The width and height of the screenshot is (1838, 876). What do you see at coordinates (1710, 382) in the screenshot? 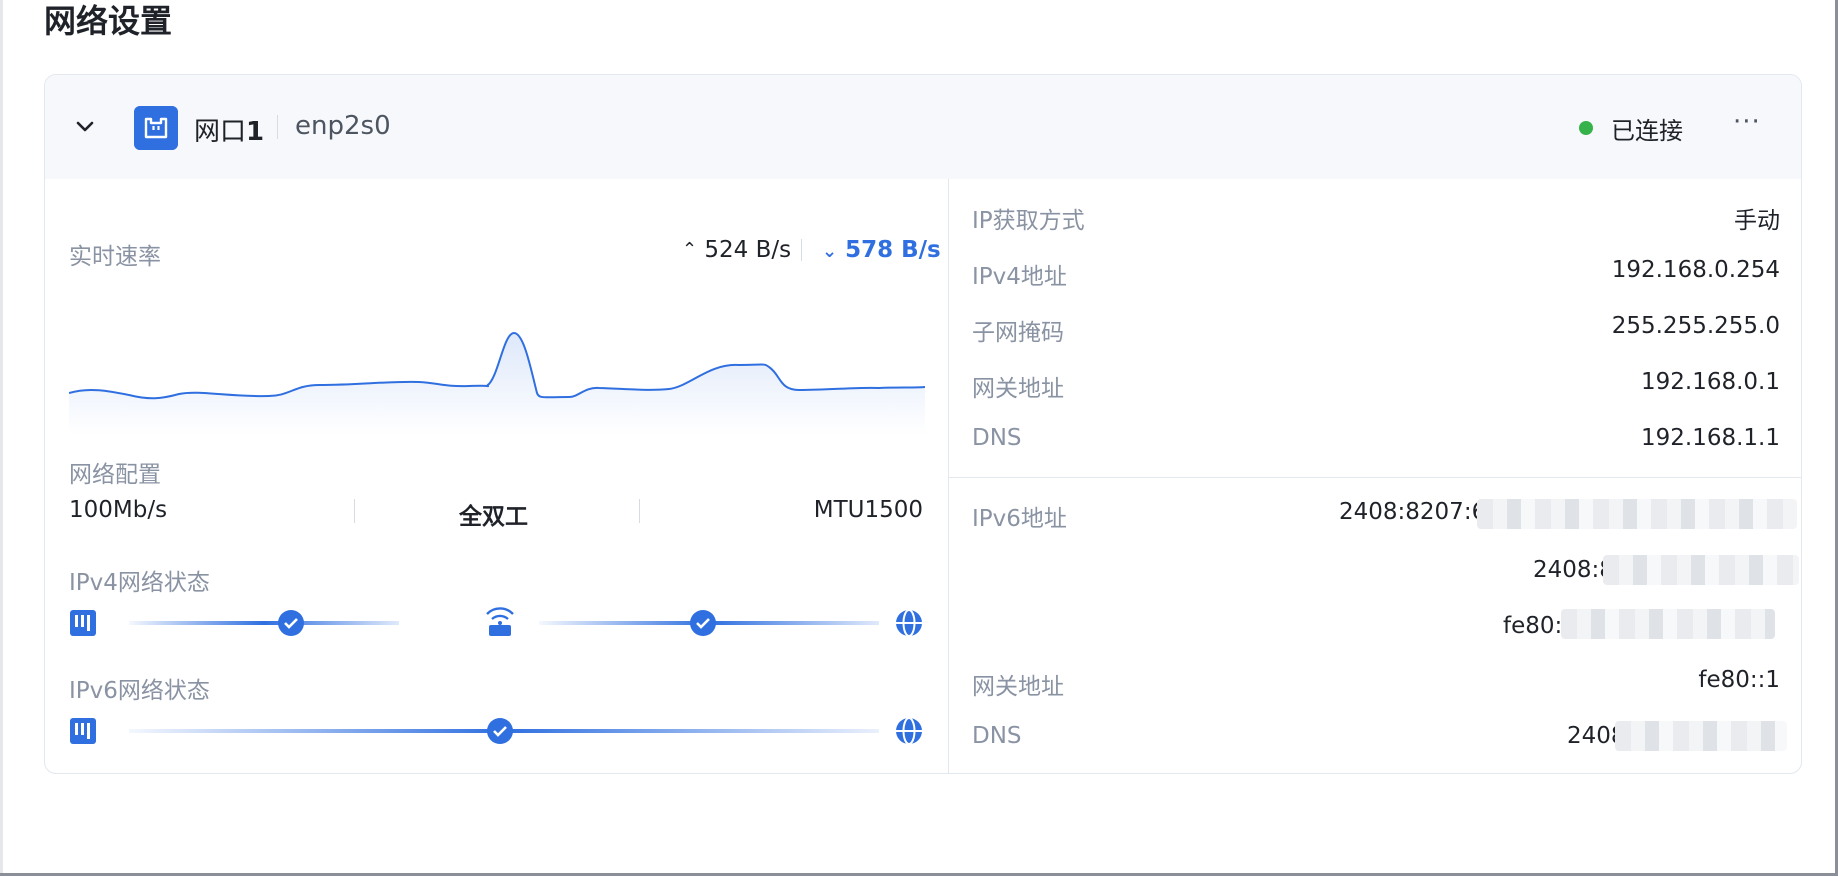
I see `gateway-value: 192.168.0.1` at bounding box center [1710, 382].